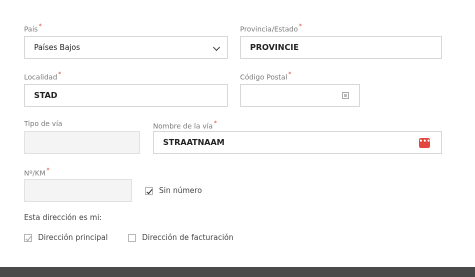 The width and height of the screenshot is (475, 277). Describe the element at coordinates (43, 76) in the screenshot. I see `localidad-label: Localidad*` at that location.